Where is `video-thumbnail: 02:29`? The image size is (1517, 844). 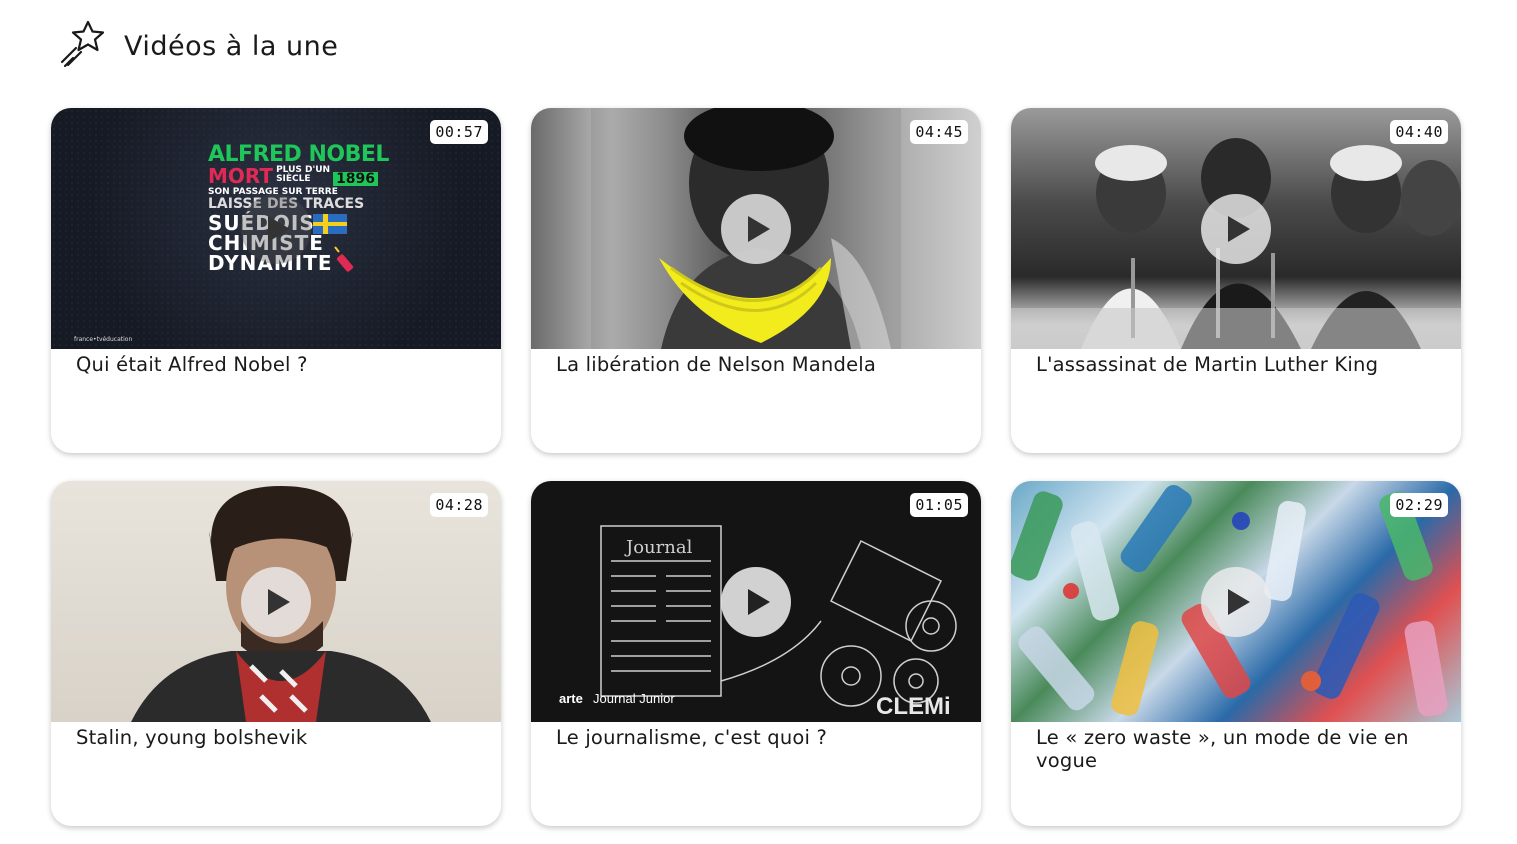
video-thumbnail: 02:29 is located at coordinates (1236, 601).